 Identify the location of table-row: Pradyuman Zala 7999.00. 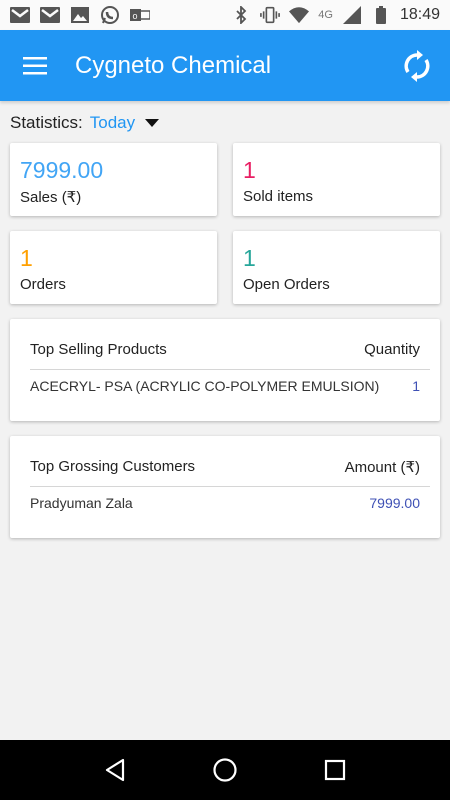
(225, 503).